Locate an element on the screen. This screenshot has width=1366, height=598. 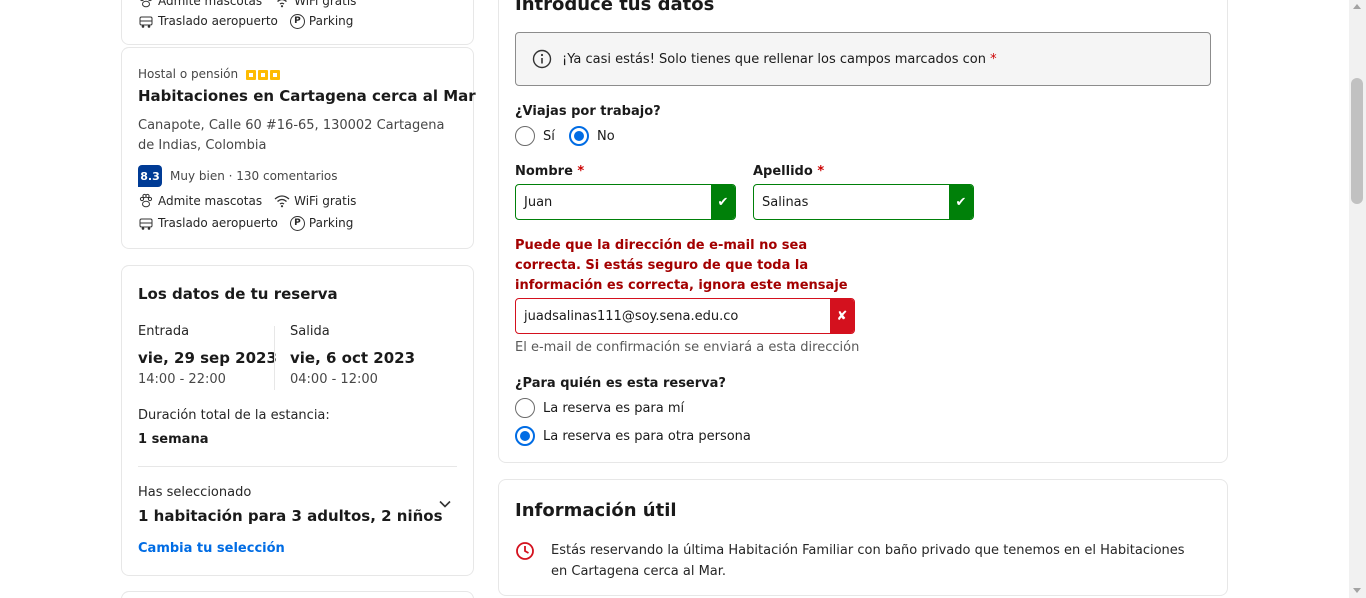
review-score-badge: 8.3 is located at coordinates (150, 176).